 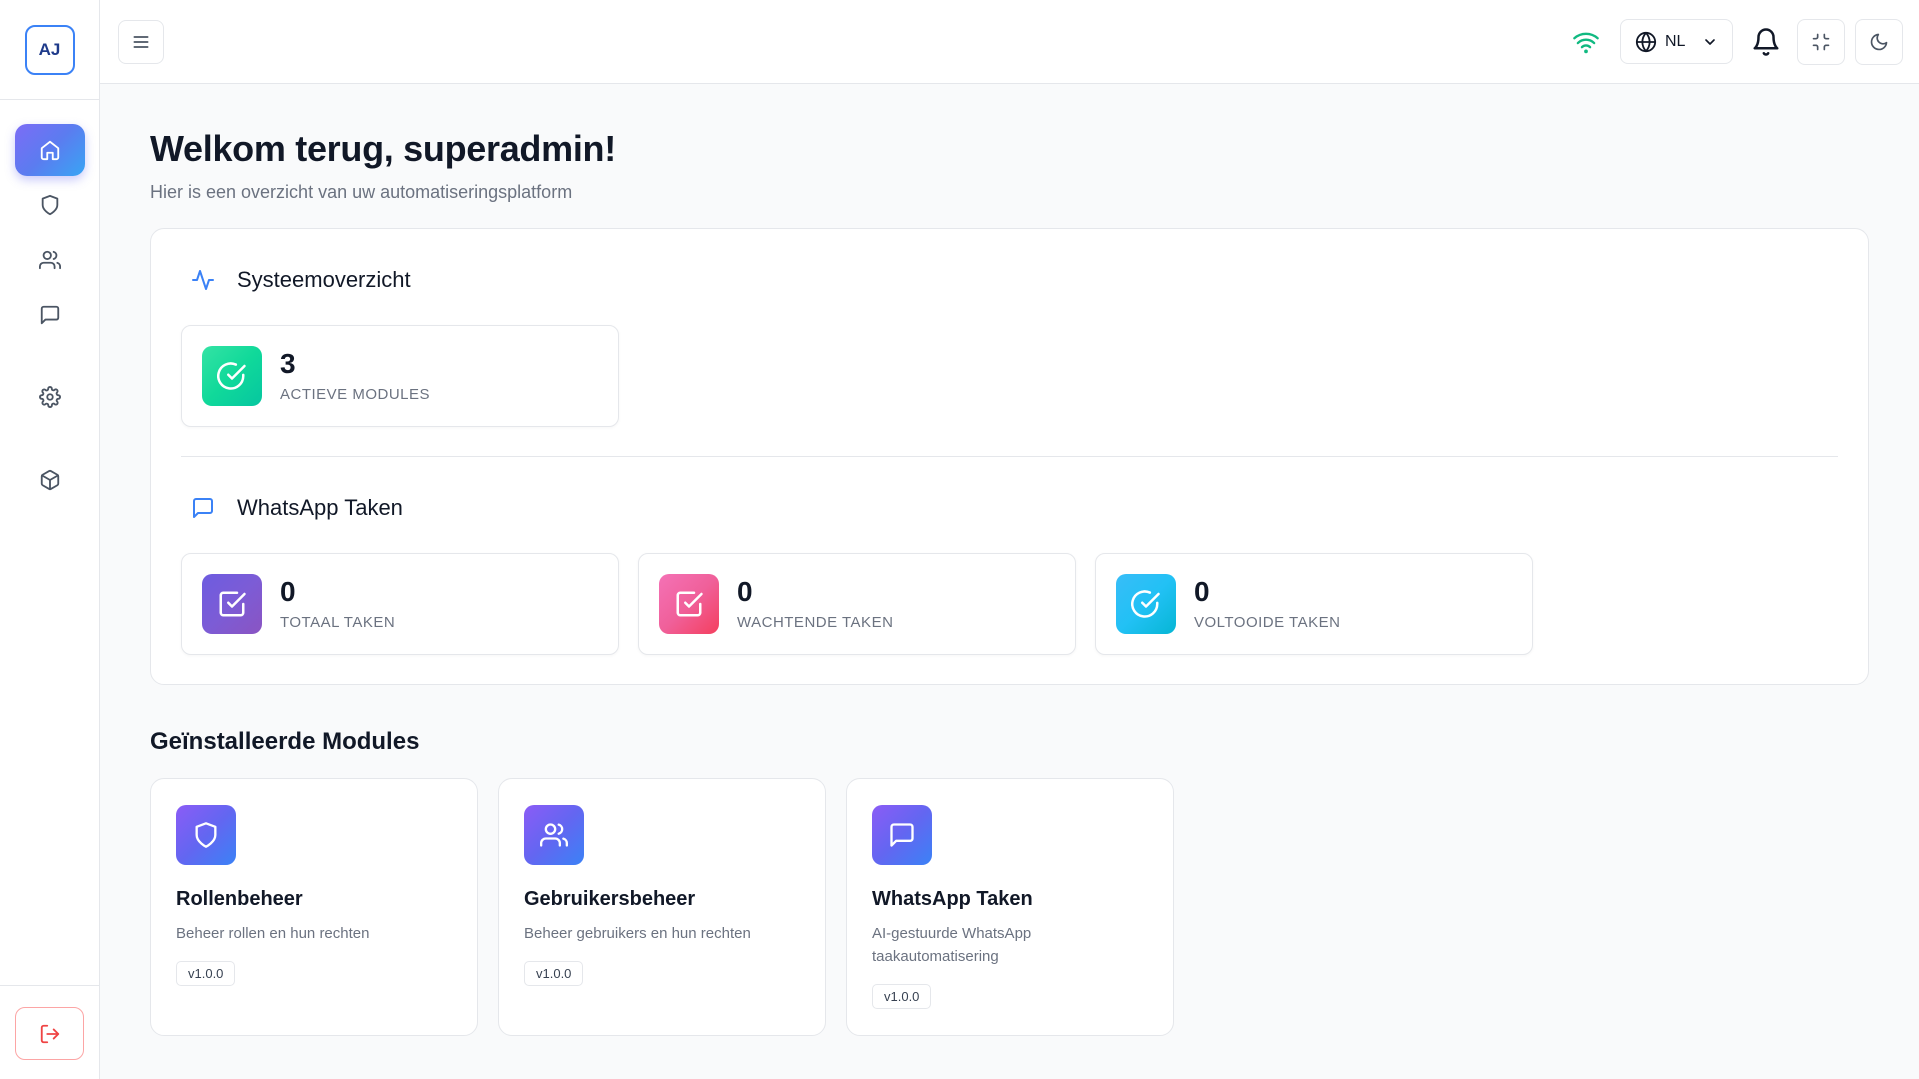 I want to click on moon-icon, so click(x=1879, y=42).